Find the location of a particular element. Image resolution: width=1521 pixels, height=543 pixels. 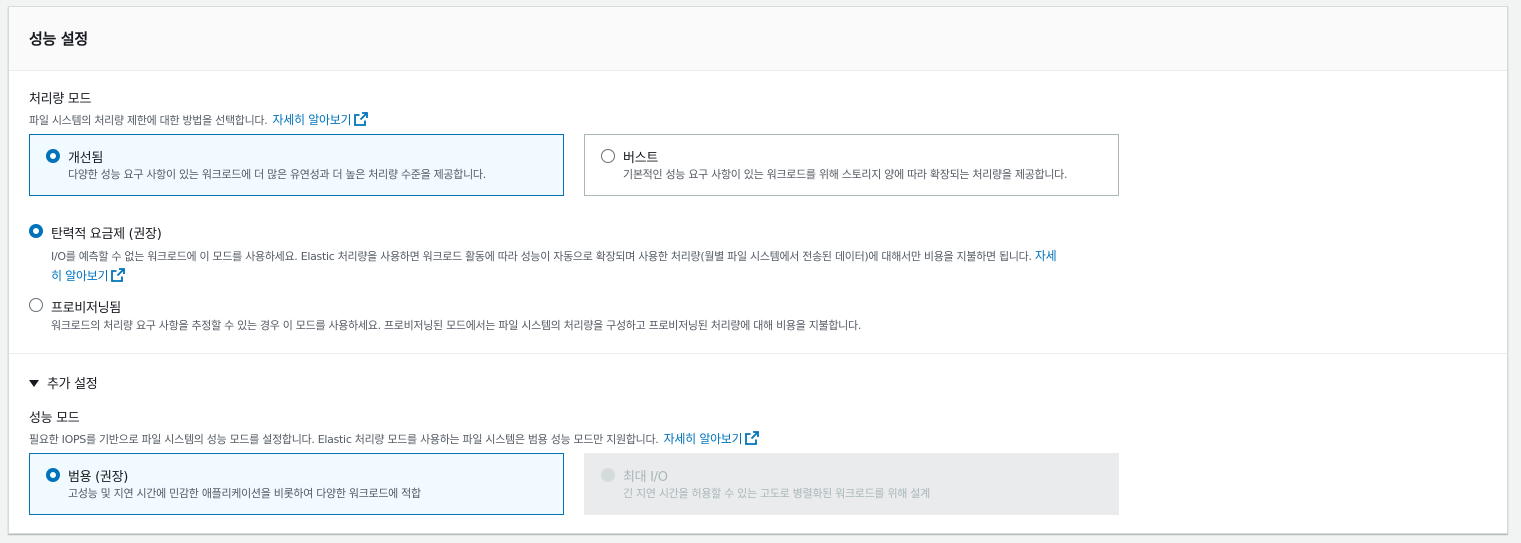

panel-title: 성능 설정 is located at coordinates (58, 39).